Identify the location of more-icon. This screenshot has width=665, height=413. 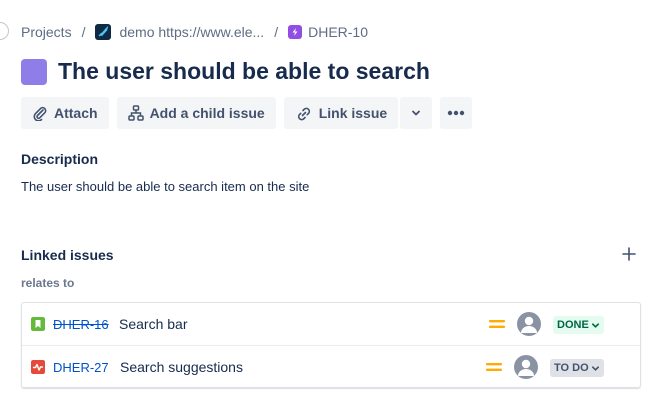
(456, 113).